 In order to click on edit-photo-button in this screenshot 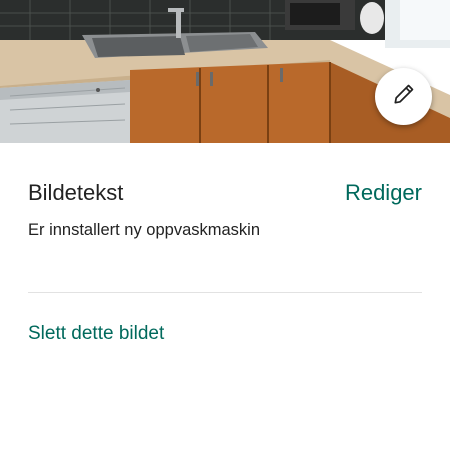, I will do `click(403, 96)`.